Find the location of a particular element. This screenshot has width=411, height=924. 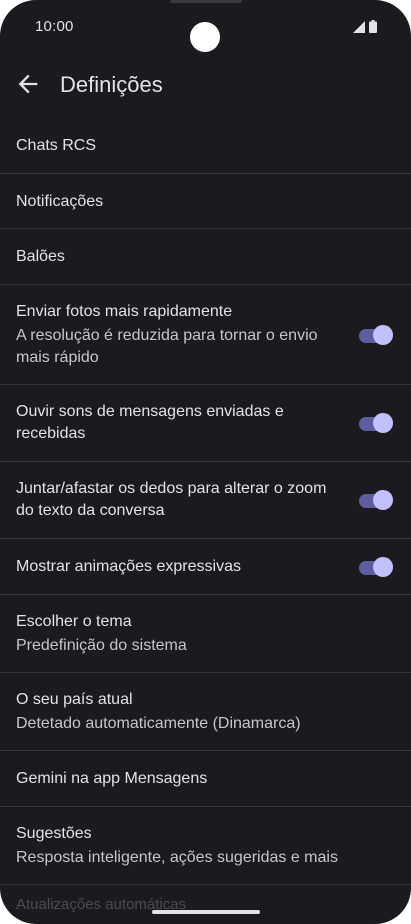

status-time: 10:00 is located at coordinates (54, 26).